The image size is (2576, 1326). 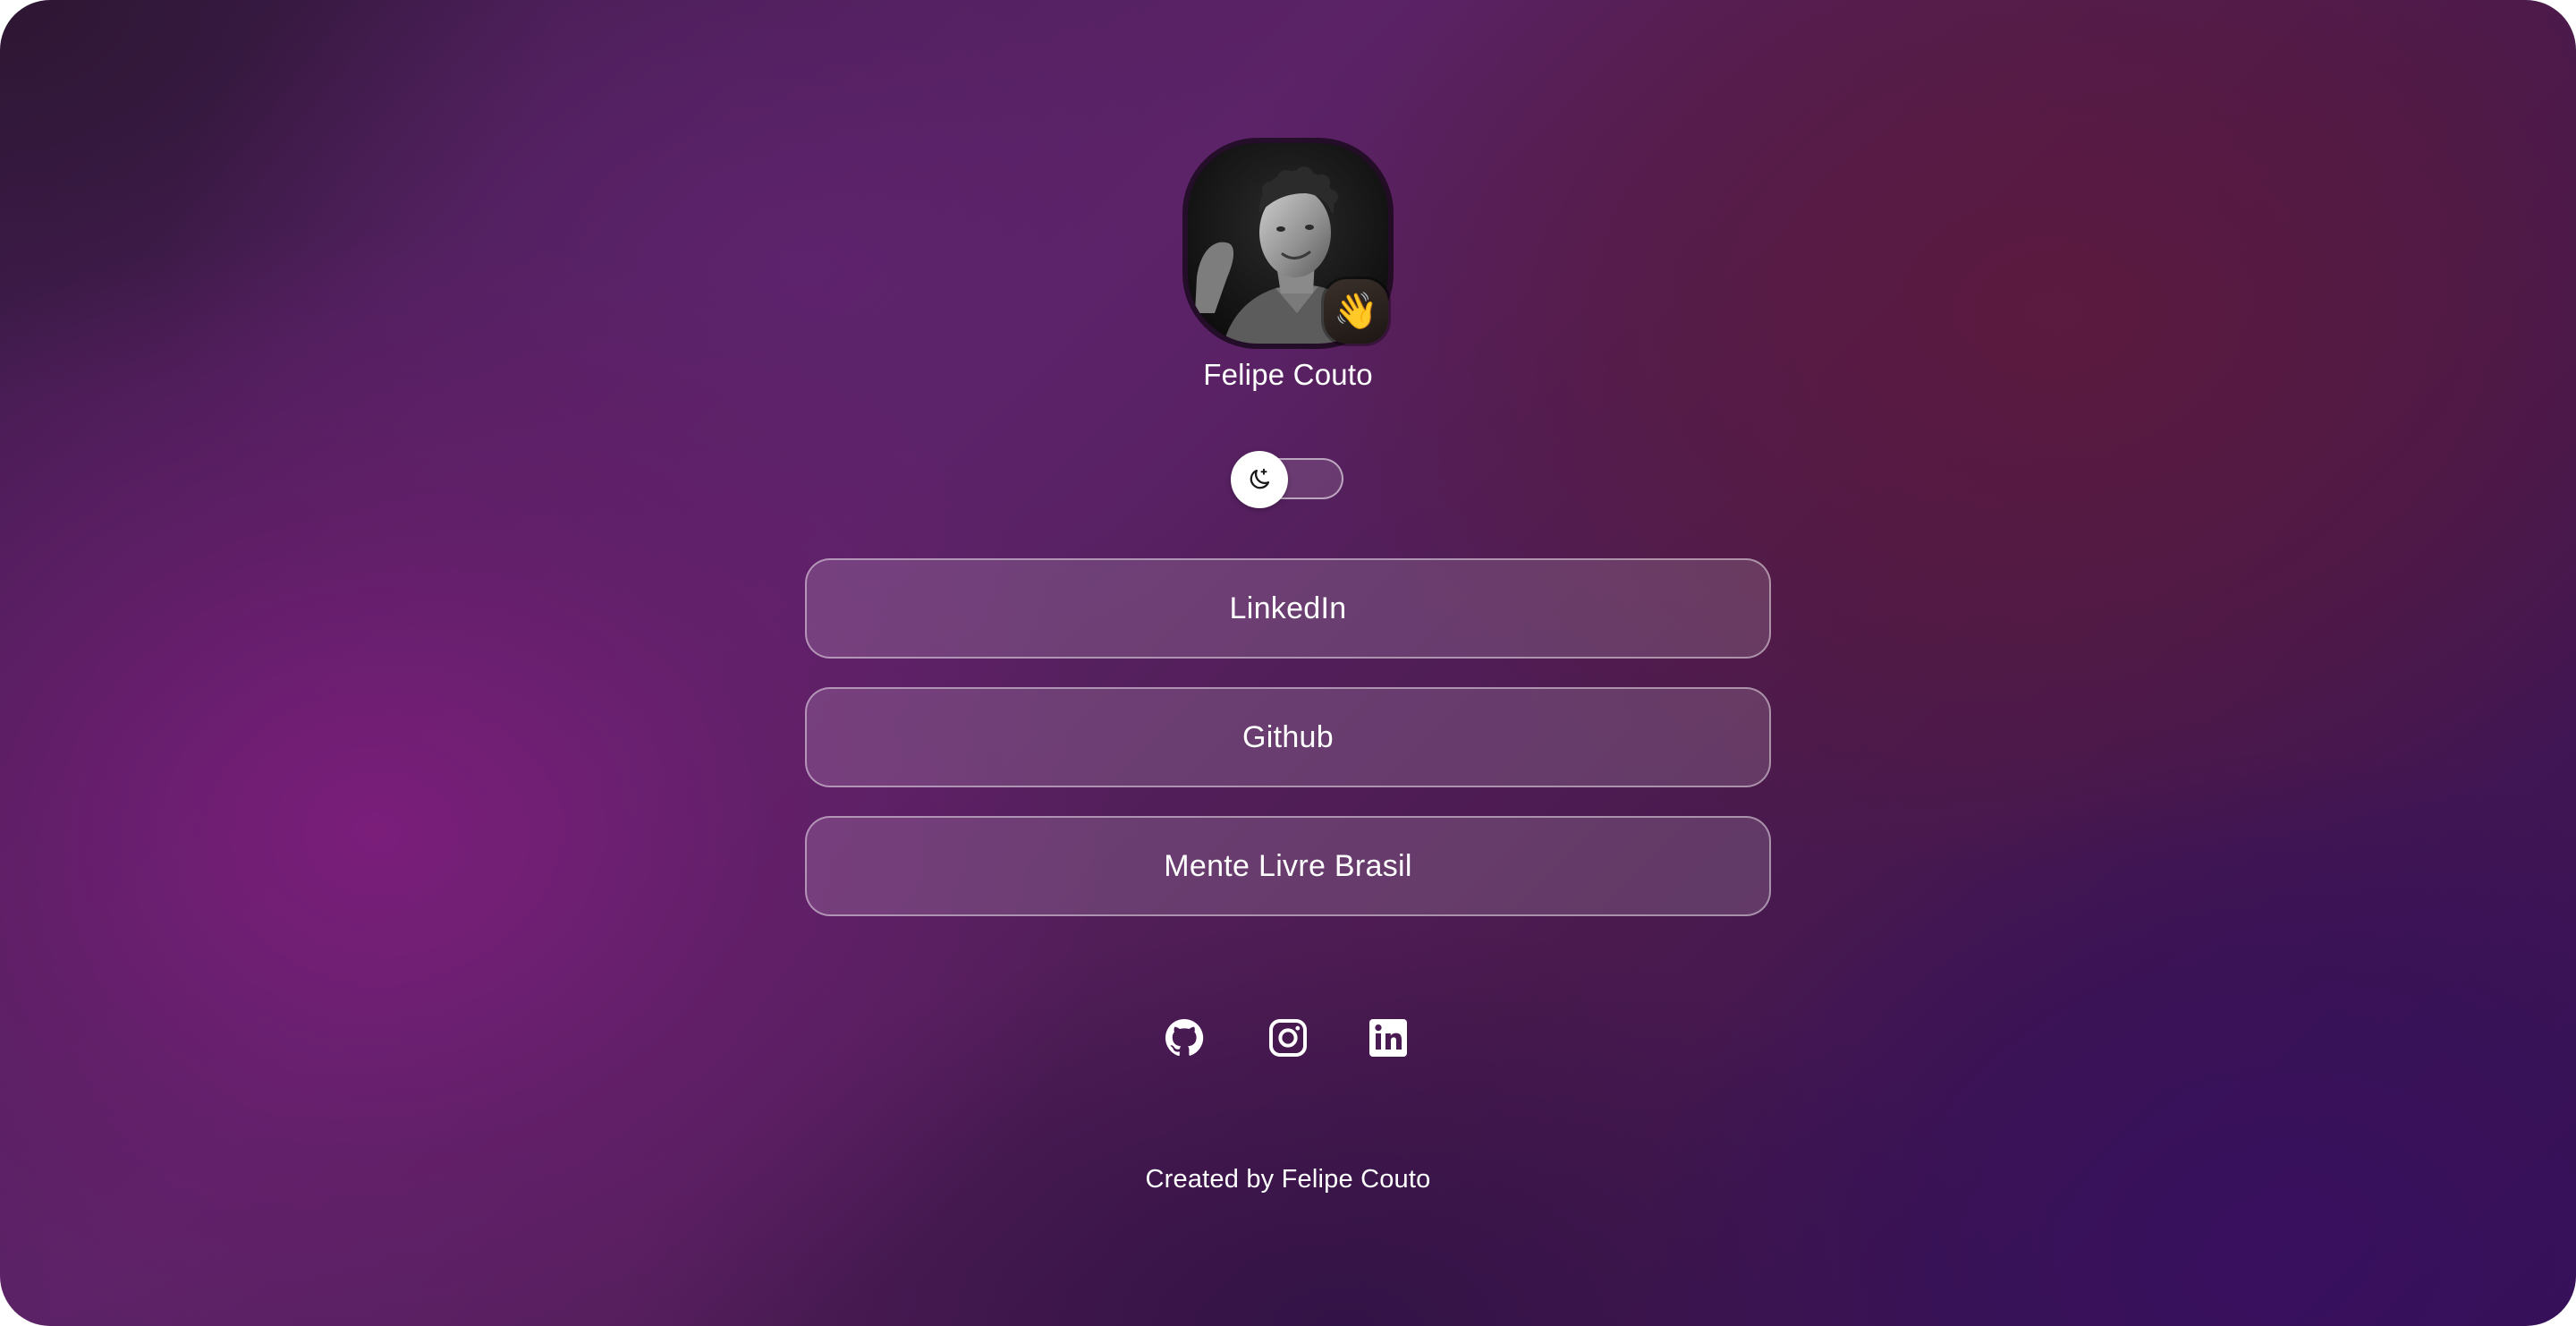 What do you see at coordinates (1288, 866) in the screenshot?
I see `mente-livre-brasil-link-button: Mente Livre Brasil` at bounding box center [1288, 866].